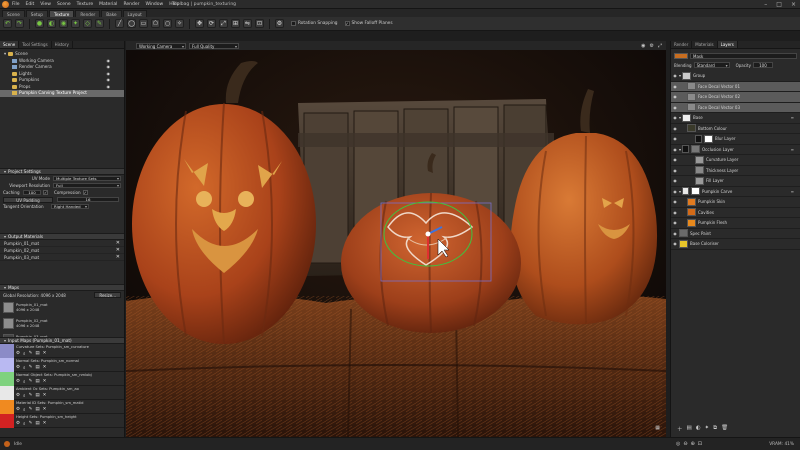 Image resolution: width=800 pixels, height=450 pixels. Describe the element at coordinates (259, 23) in the screenshot. I see `snap-tool-icon: ⊡` at that location.